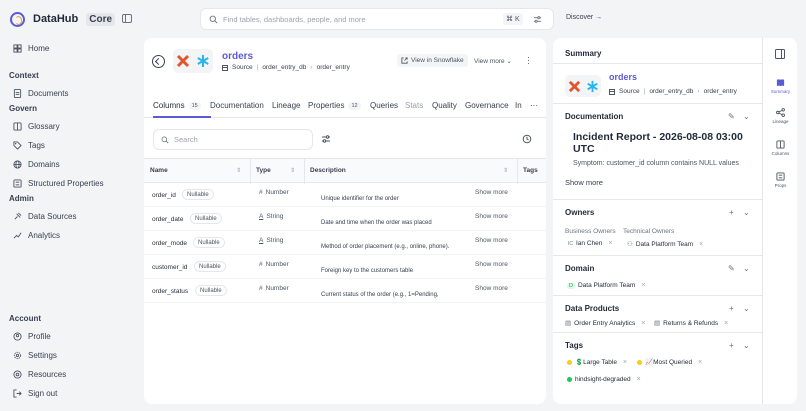  I want to click on summary-entity-title: orders, so click(623, 77).